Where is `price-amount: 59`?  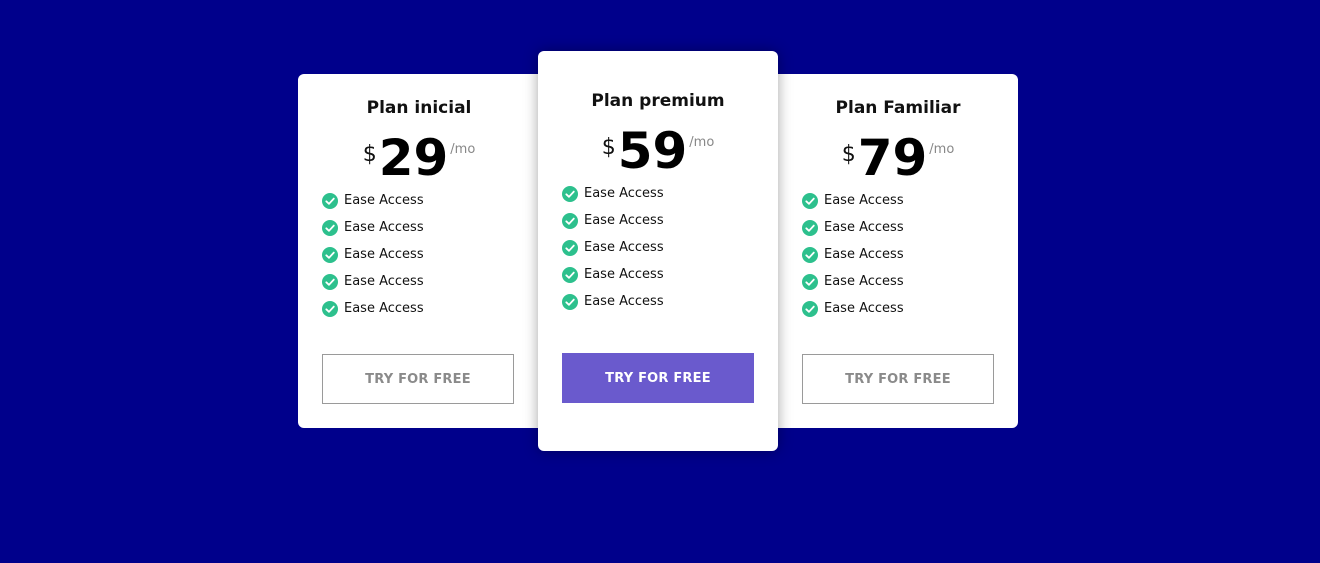
price-amount: 59 is located at coordinates (652, 151).